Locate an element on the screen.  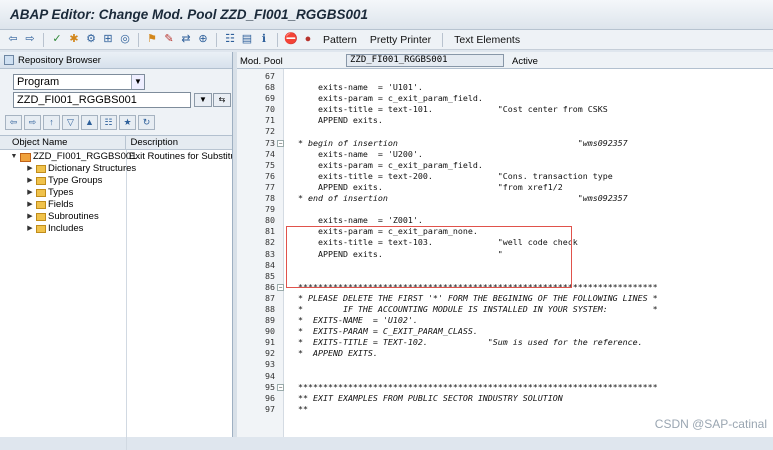
code-line: 68 exits-name = 'U101'. is located at coordinates (505, 87).